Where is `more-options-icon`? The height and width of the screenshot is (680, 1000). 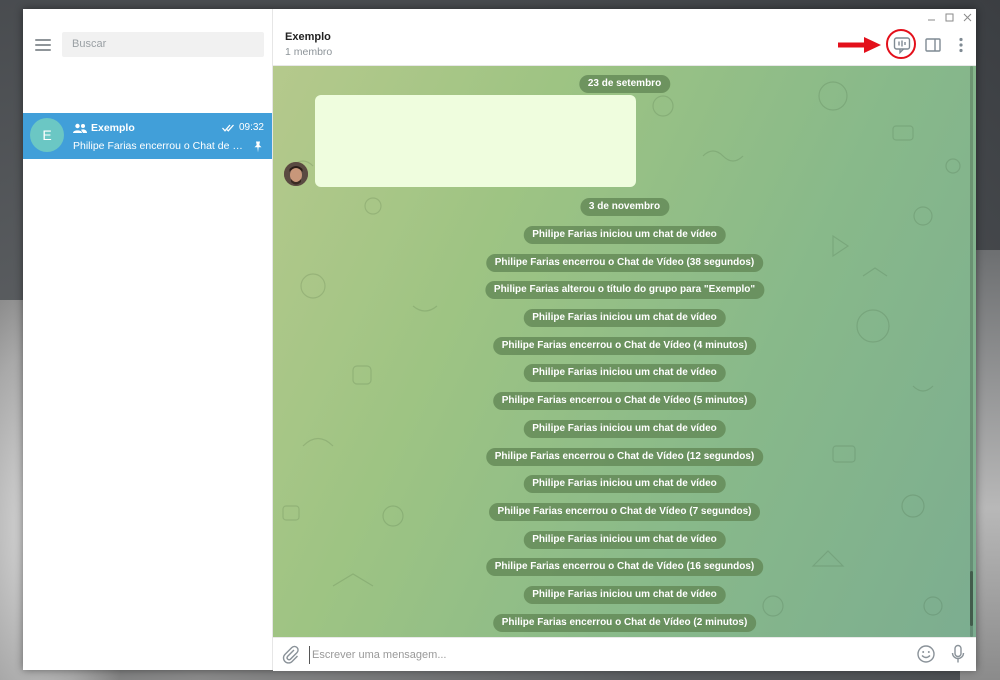
more-options-icon is located at coordinates (961, 45).